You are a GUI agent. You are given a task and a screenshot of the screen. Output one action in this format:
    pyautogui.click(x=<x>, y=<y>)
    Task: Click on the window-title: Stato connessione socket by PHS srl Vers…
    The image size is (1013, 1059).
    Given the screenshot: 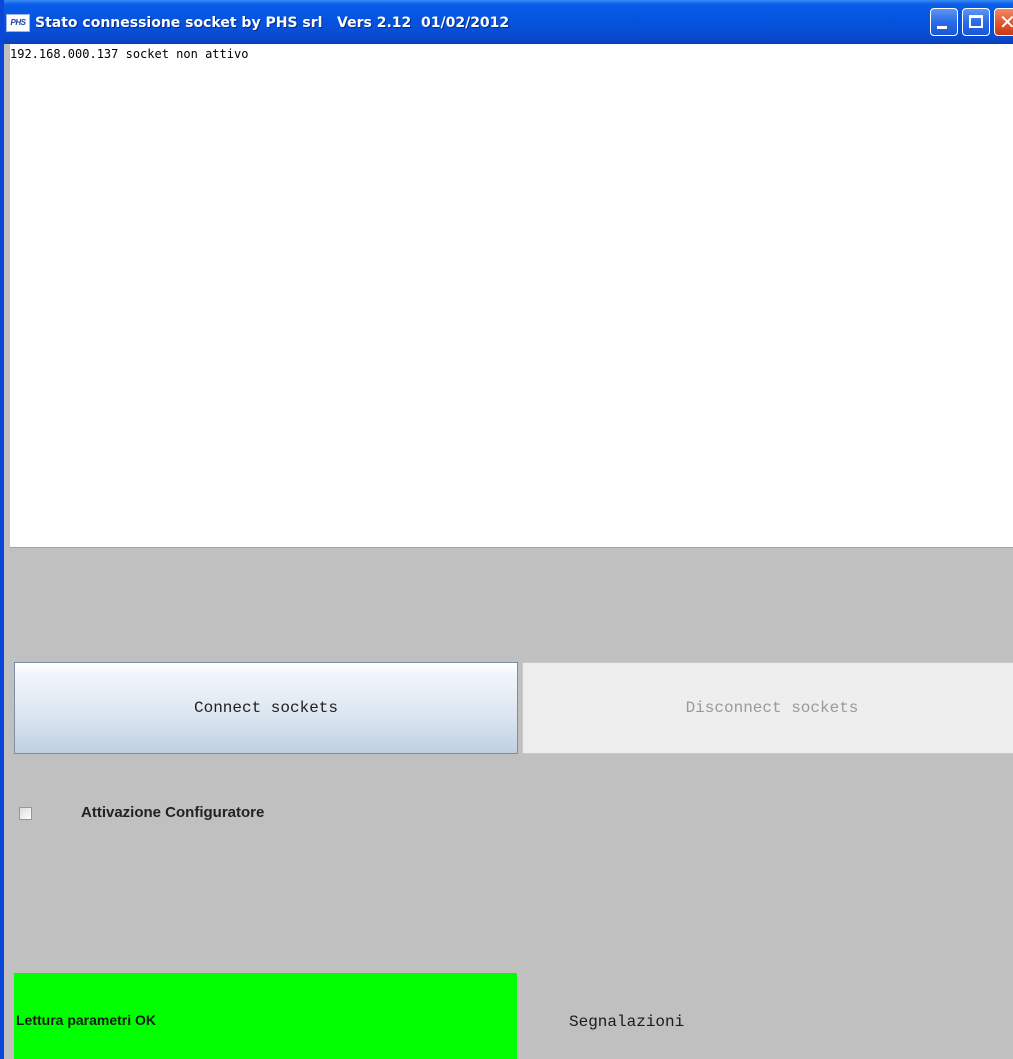 What is the action you would take?
    pyautogui.click(x=272, y=23)
    